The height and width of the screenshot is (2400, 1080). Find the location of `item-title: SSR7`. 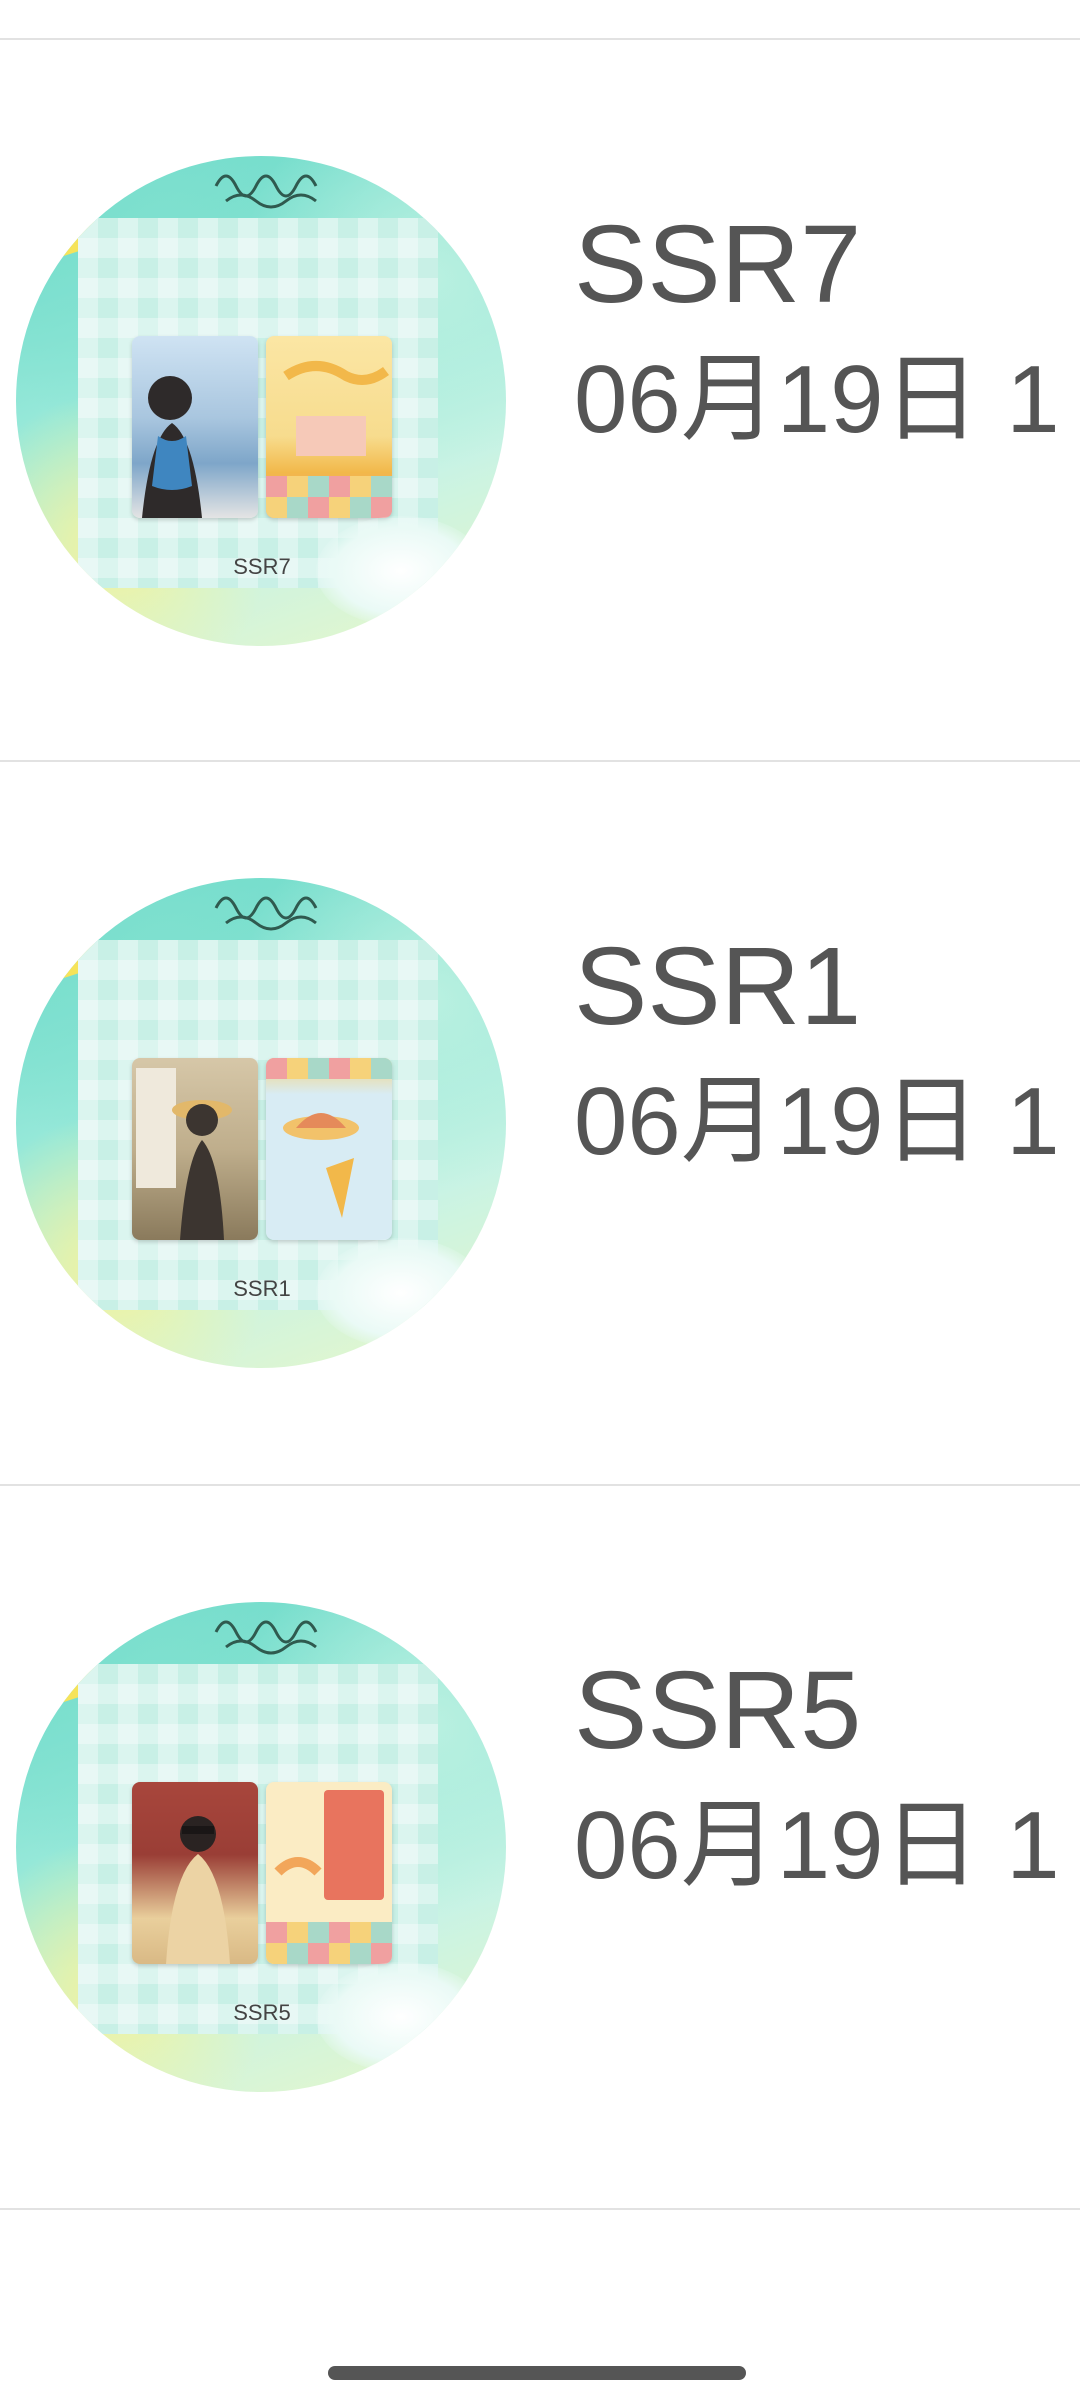

item-title: SSR7 is located at coordinates (718, 264).